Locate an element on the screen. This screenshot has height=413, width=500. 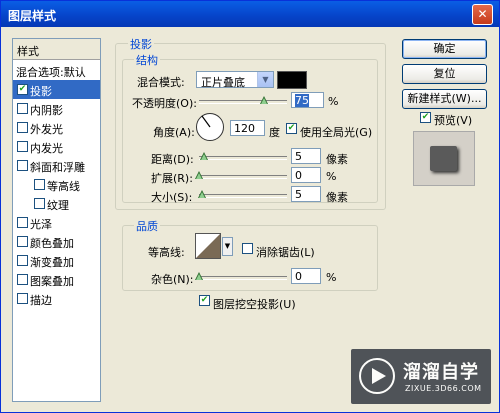
distance-input: 5 is located at coordinates (306, 156).